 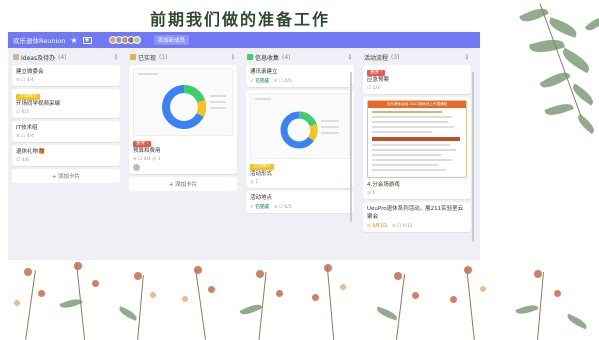 What do you see at coordinates (66, 155) in the screenshot?
I see `card: 退休礼物🎁 ☐ 4/8` at bounding box center [66, 155].